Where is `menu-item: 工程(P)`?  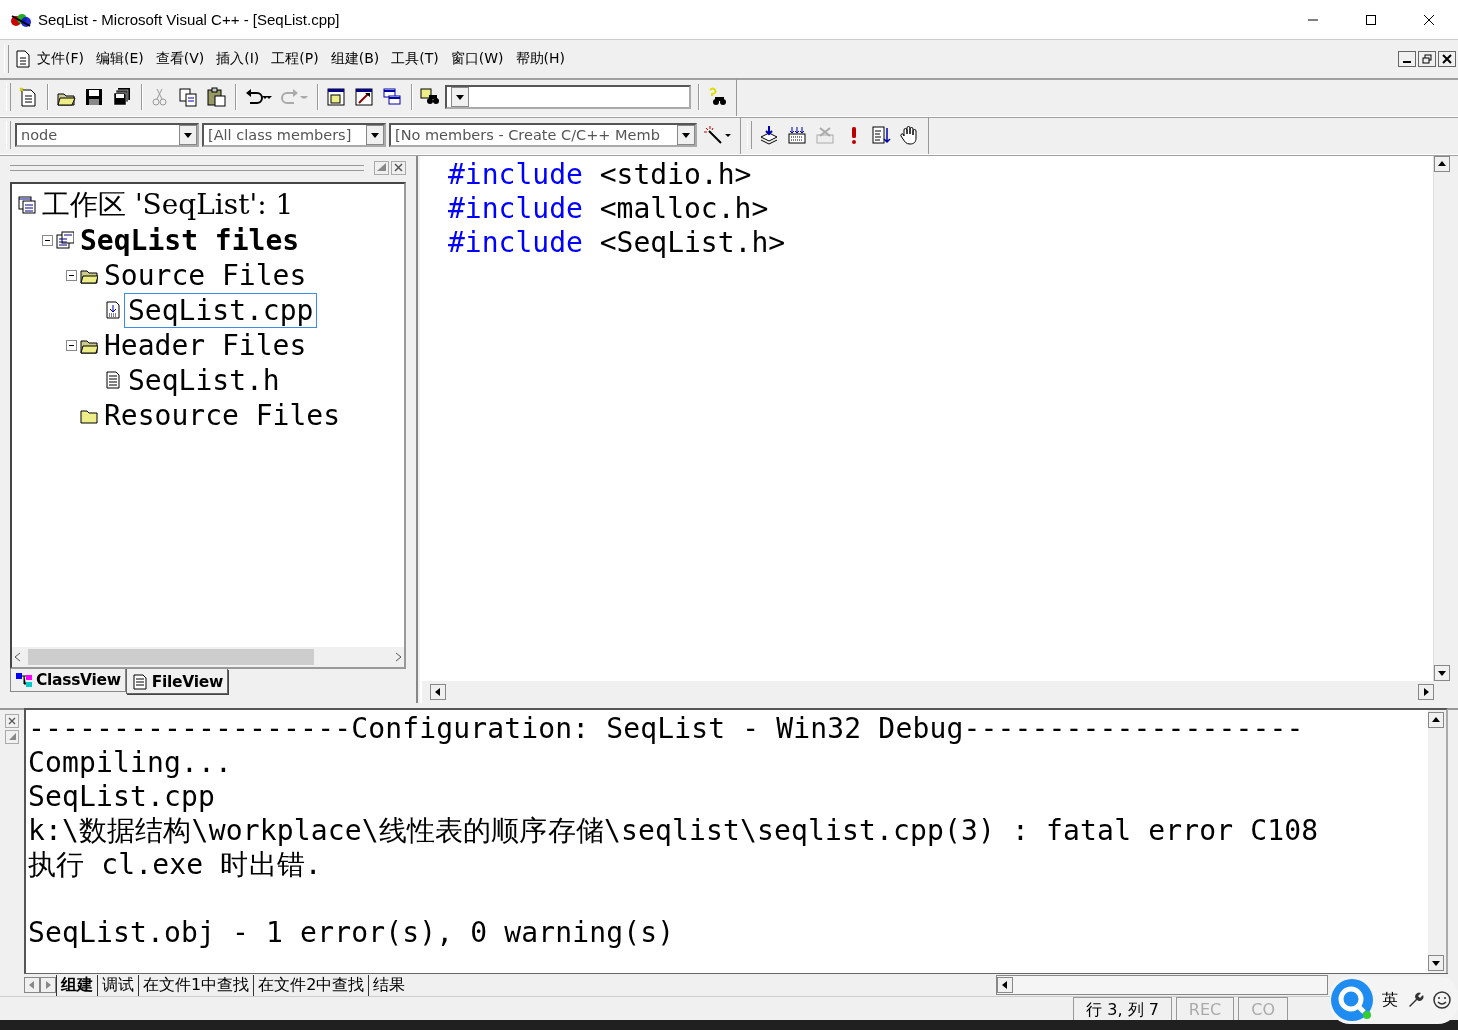 menu-item: 工程(P) is located at coordinates (295, 58).